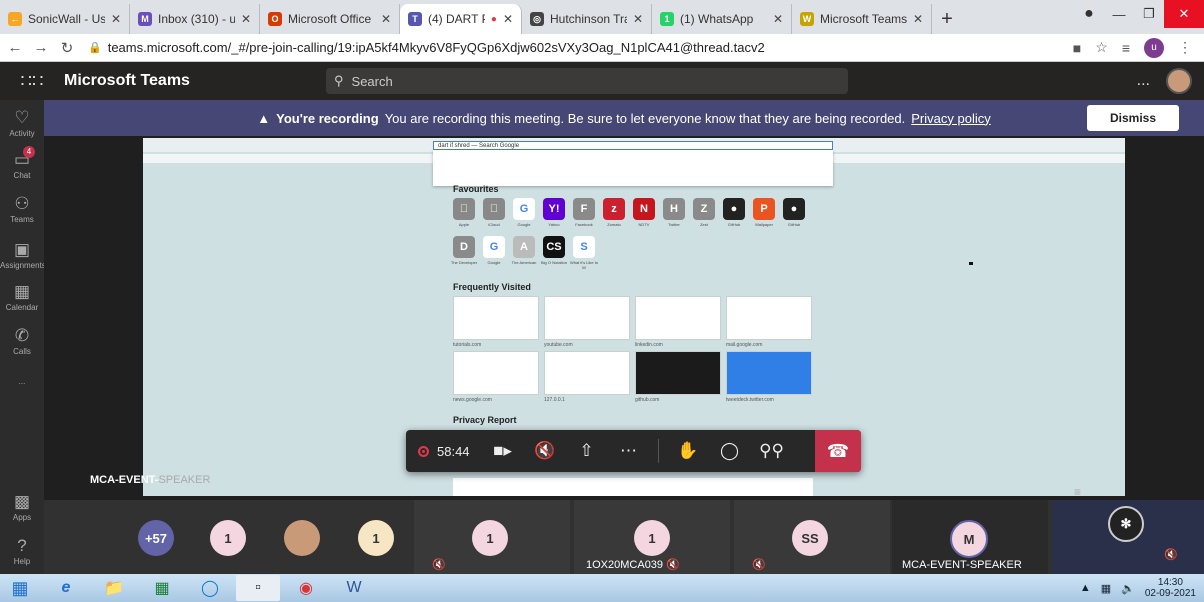 Image resolution: width=1204 pixels, height=602 pixels. Describe the element at coordinates (1154, 47) in the screenshot. I see `profile-avatar: u` at that location.